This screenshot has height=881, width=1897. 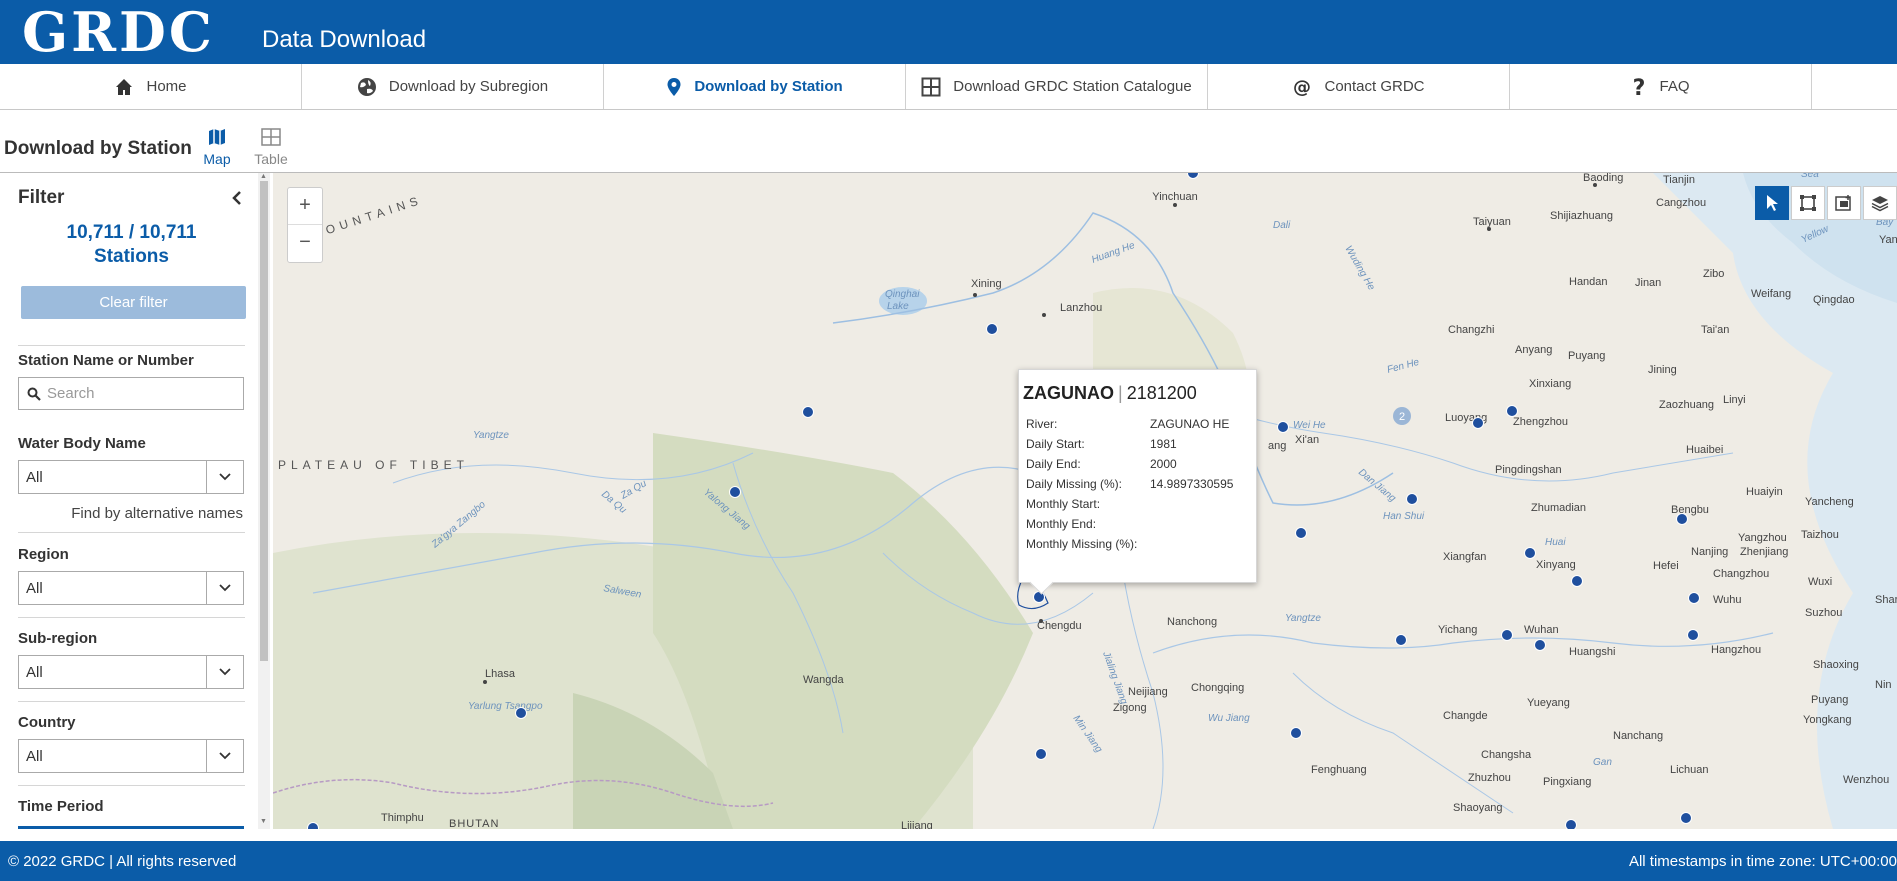 What do you see at coordinates (224, 477) in the screenshot?
I see `water-body-dropdown` at bounding box center [224, 477].